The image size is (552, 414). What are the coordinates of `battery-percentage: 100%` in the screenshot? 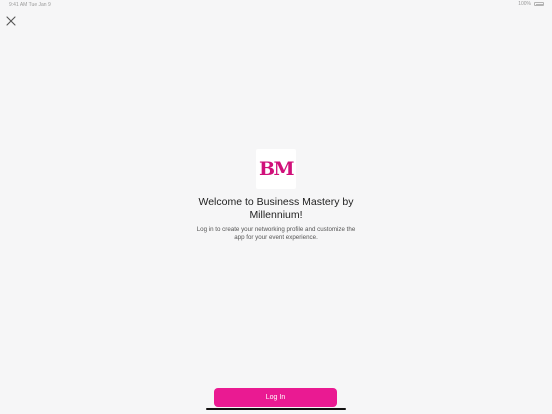 It's located at (524, 4).